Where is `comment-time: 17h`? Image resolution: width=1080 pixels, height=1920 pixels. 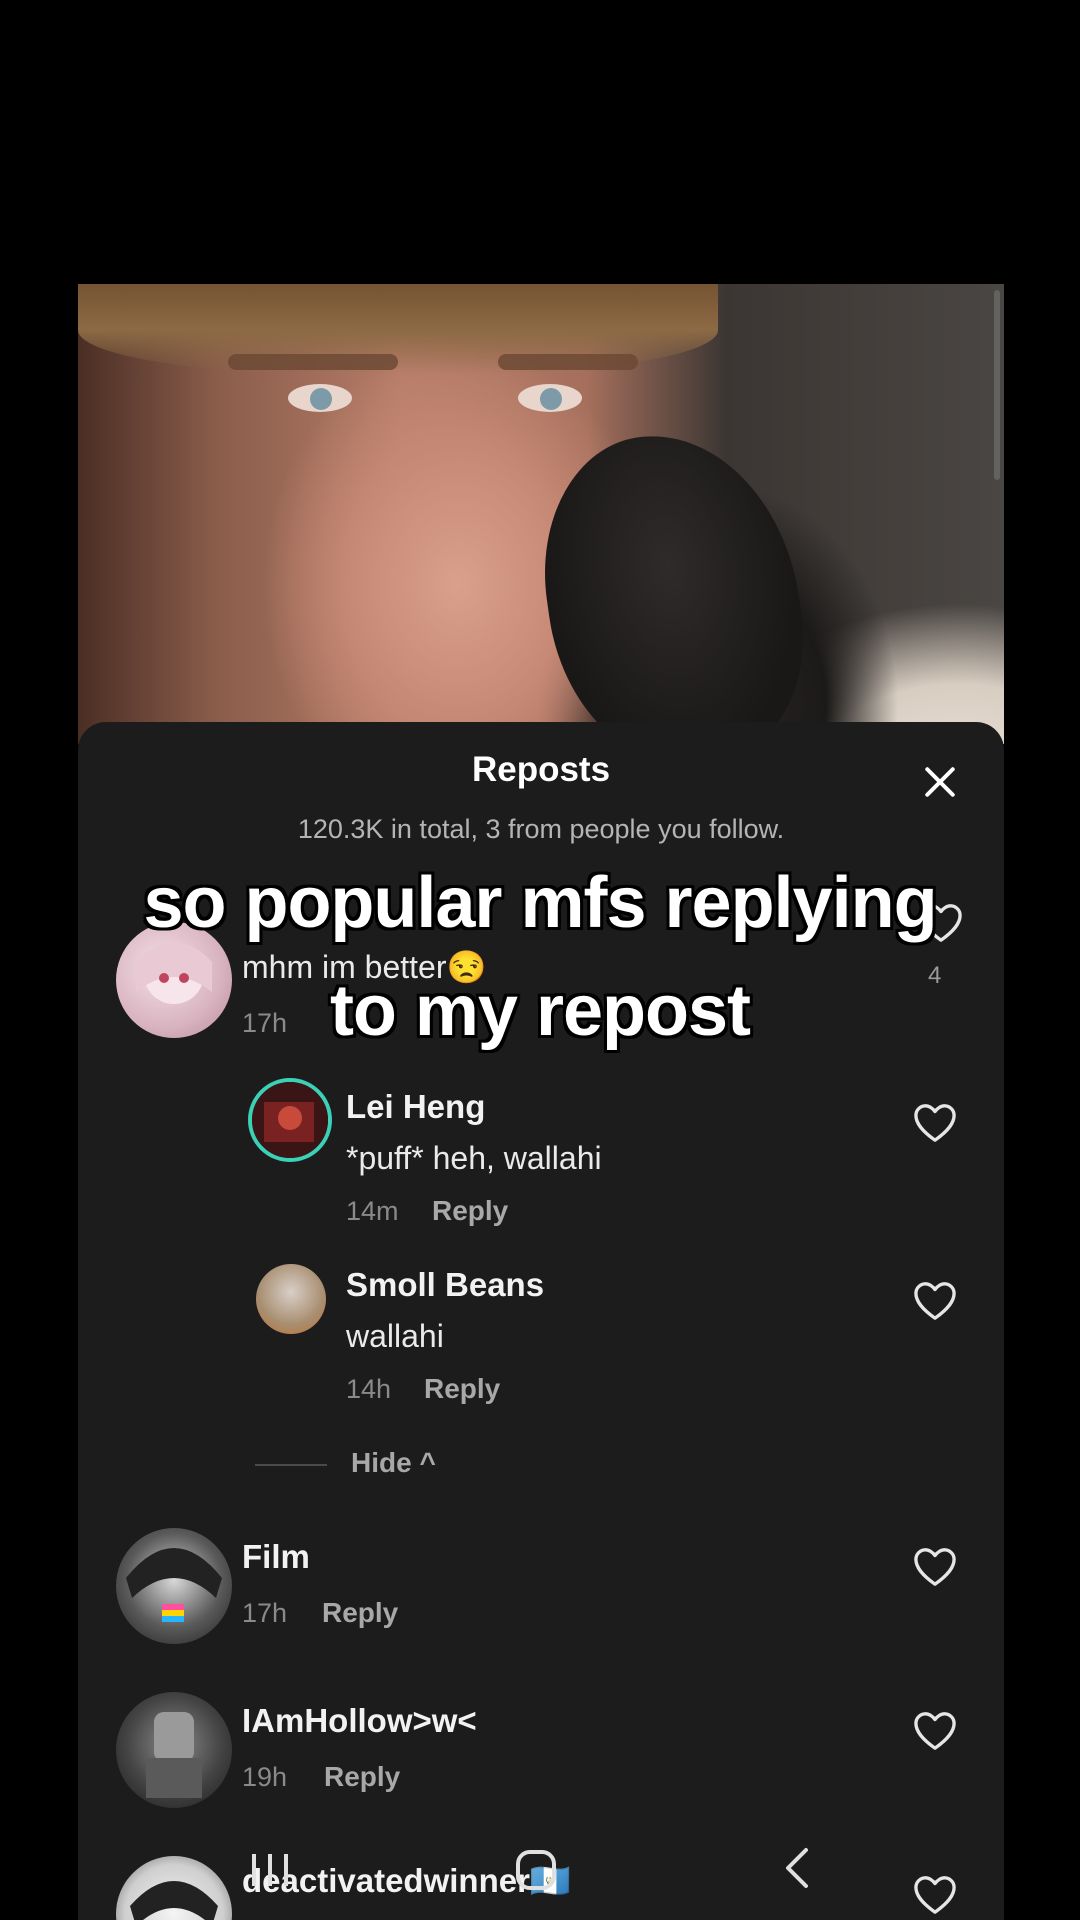 comment-time: 17h is located at coordinates (265, 1613).